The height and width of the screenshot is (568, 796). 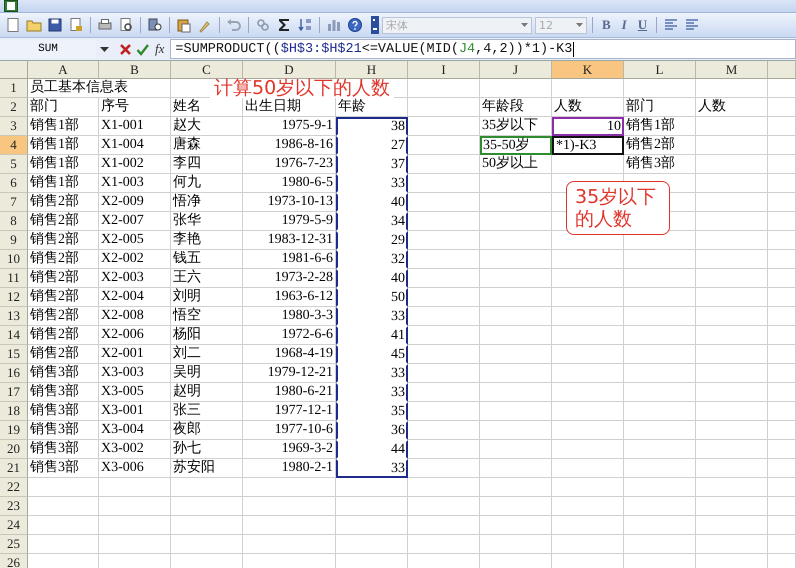 I want to click on table-cell: 年龄段, so click(x=516, y=107).